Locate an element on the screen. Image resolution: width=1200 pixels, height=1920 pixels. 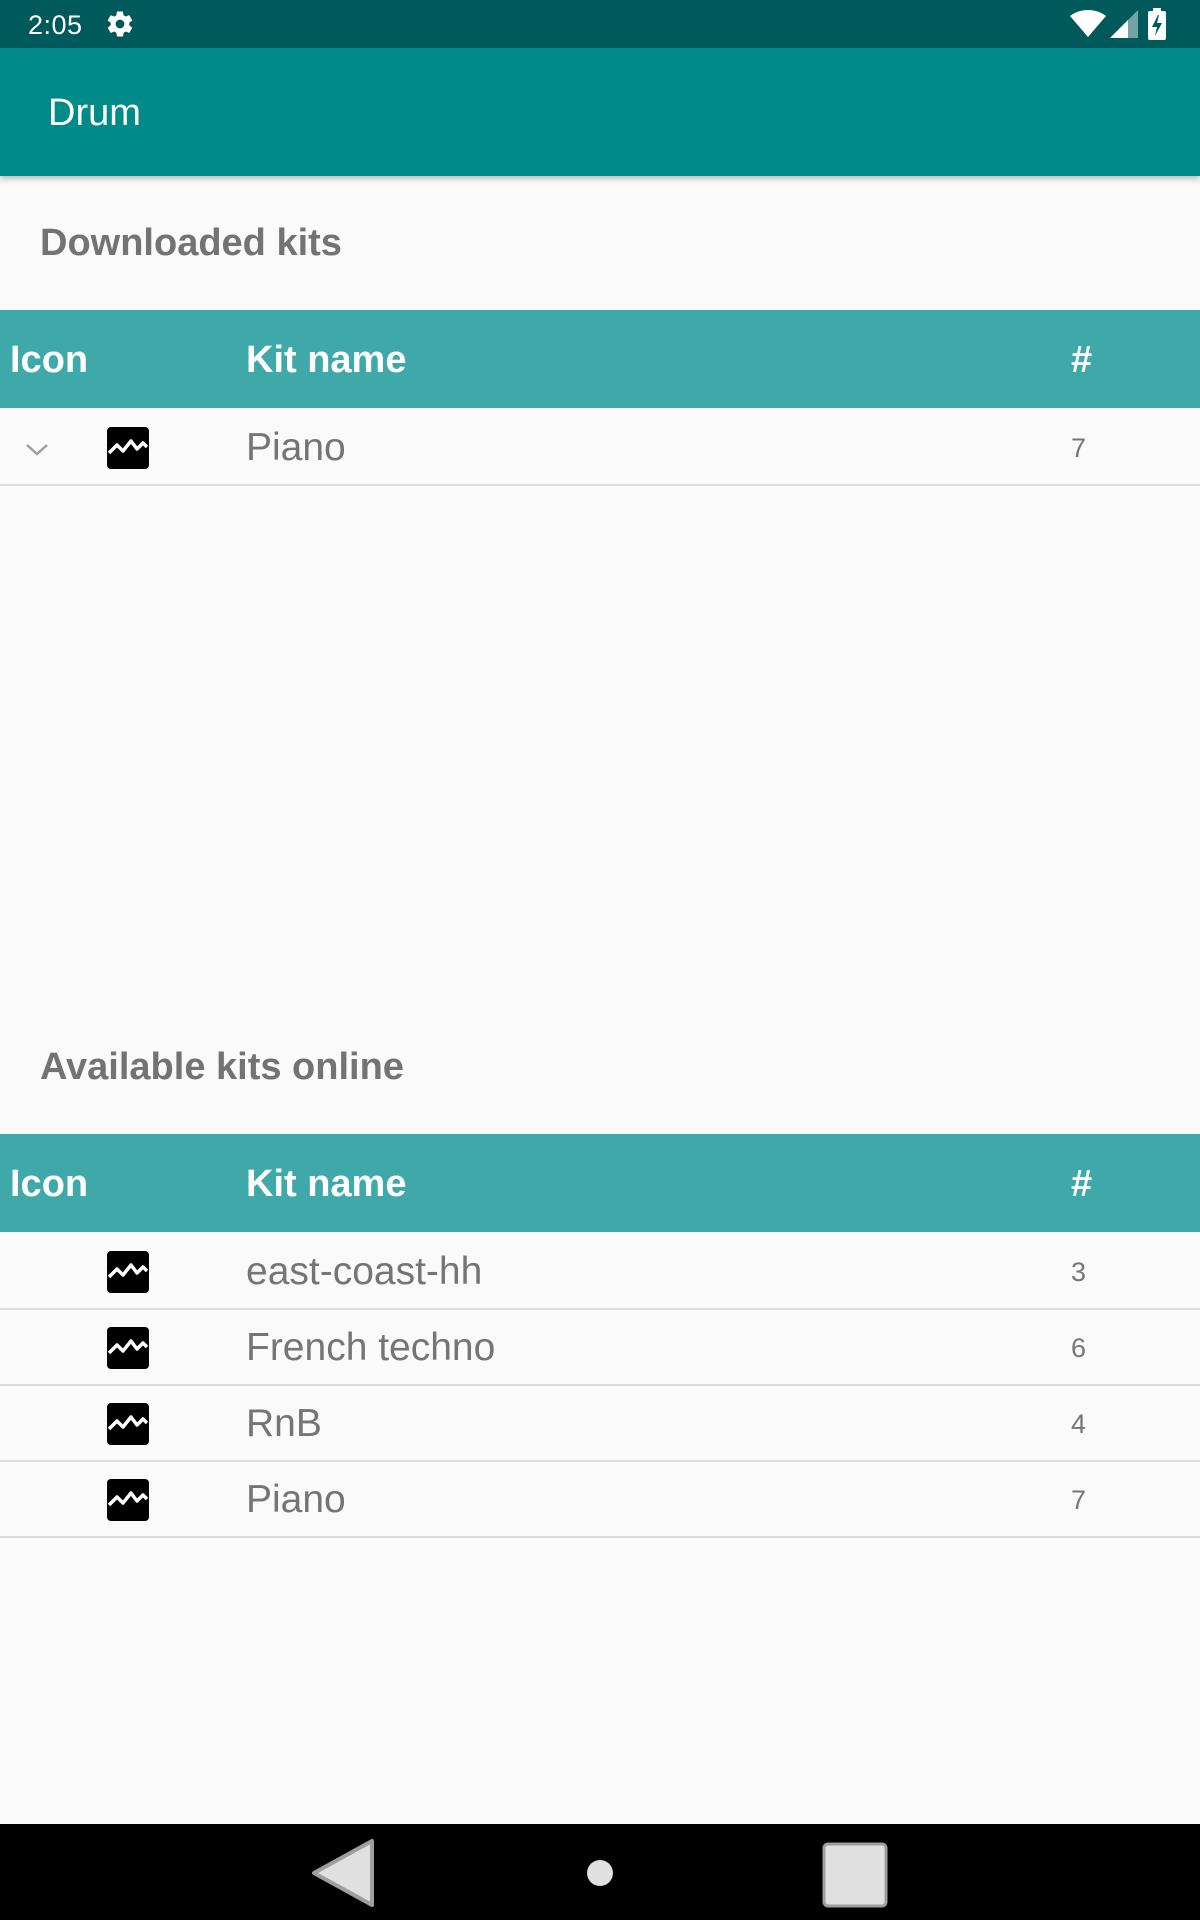
gear-icon is located at coordinates (120, 24).